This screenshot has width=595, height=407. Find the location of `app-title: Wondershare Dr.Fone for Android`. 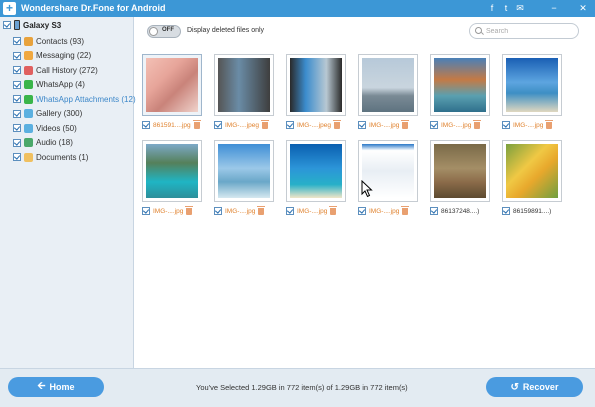

app-title: Wondershare Dr.Fone for Android is located at coordinates (93, 8).